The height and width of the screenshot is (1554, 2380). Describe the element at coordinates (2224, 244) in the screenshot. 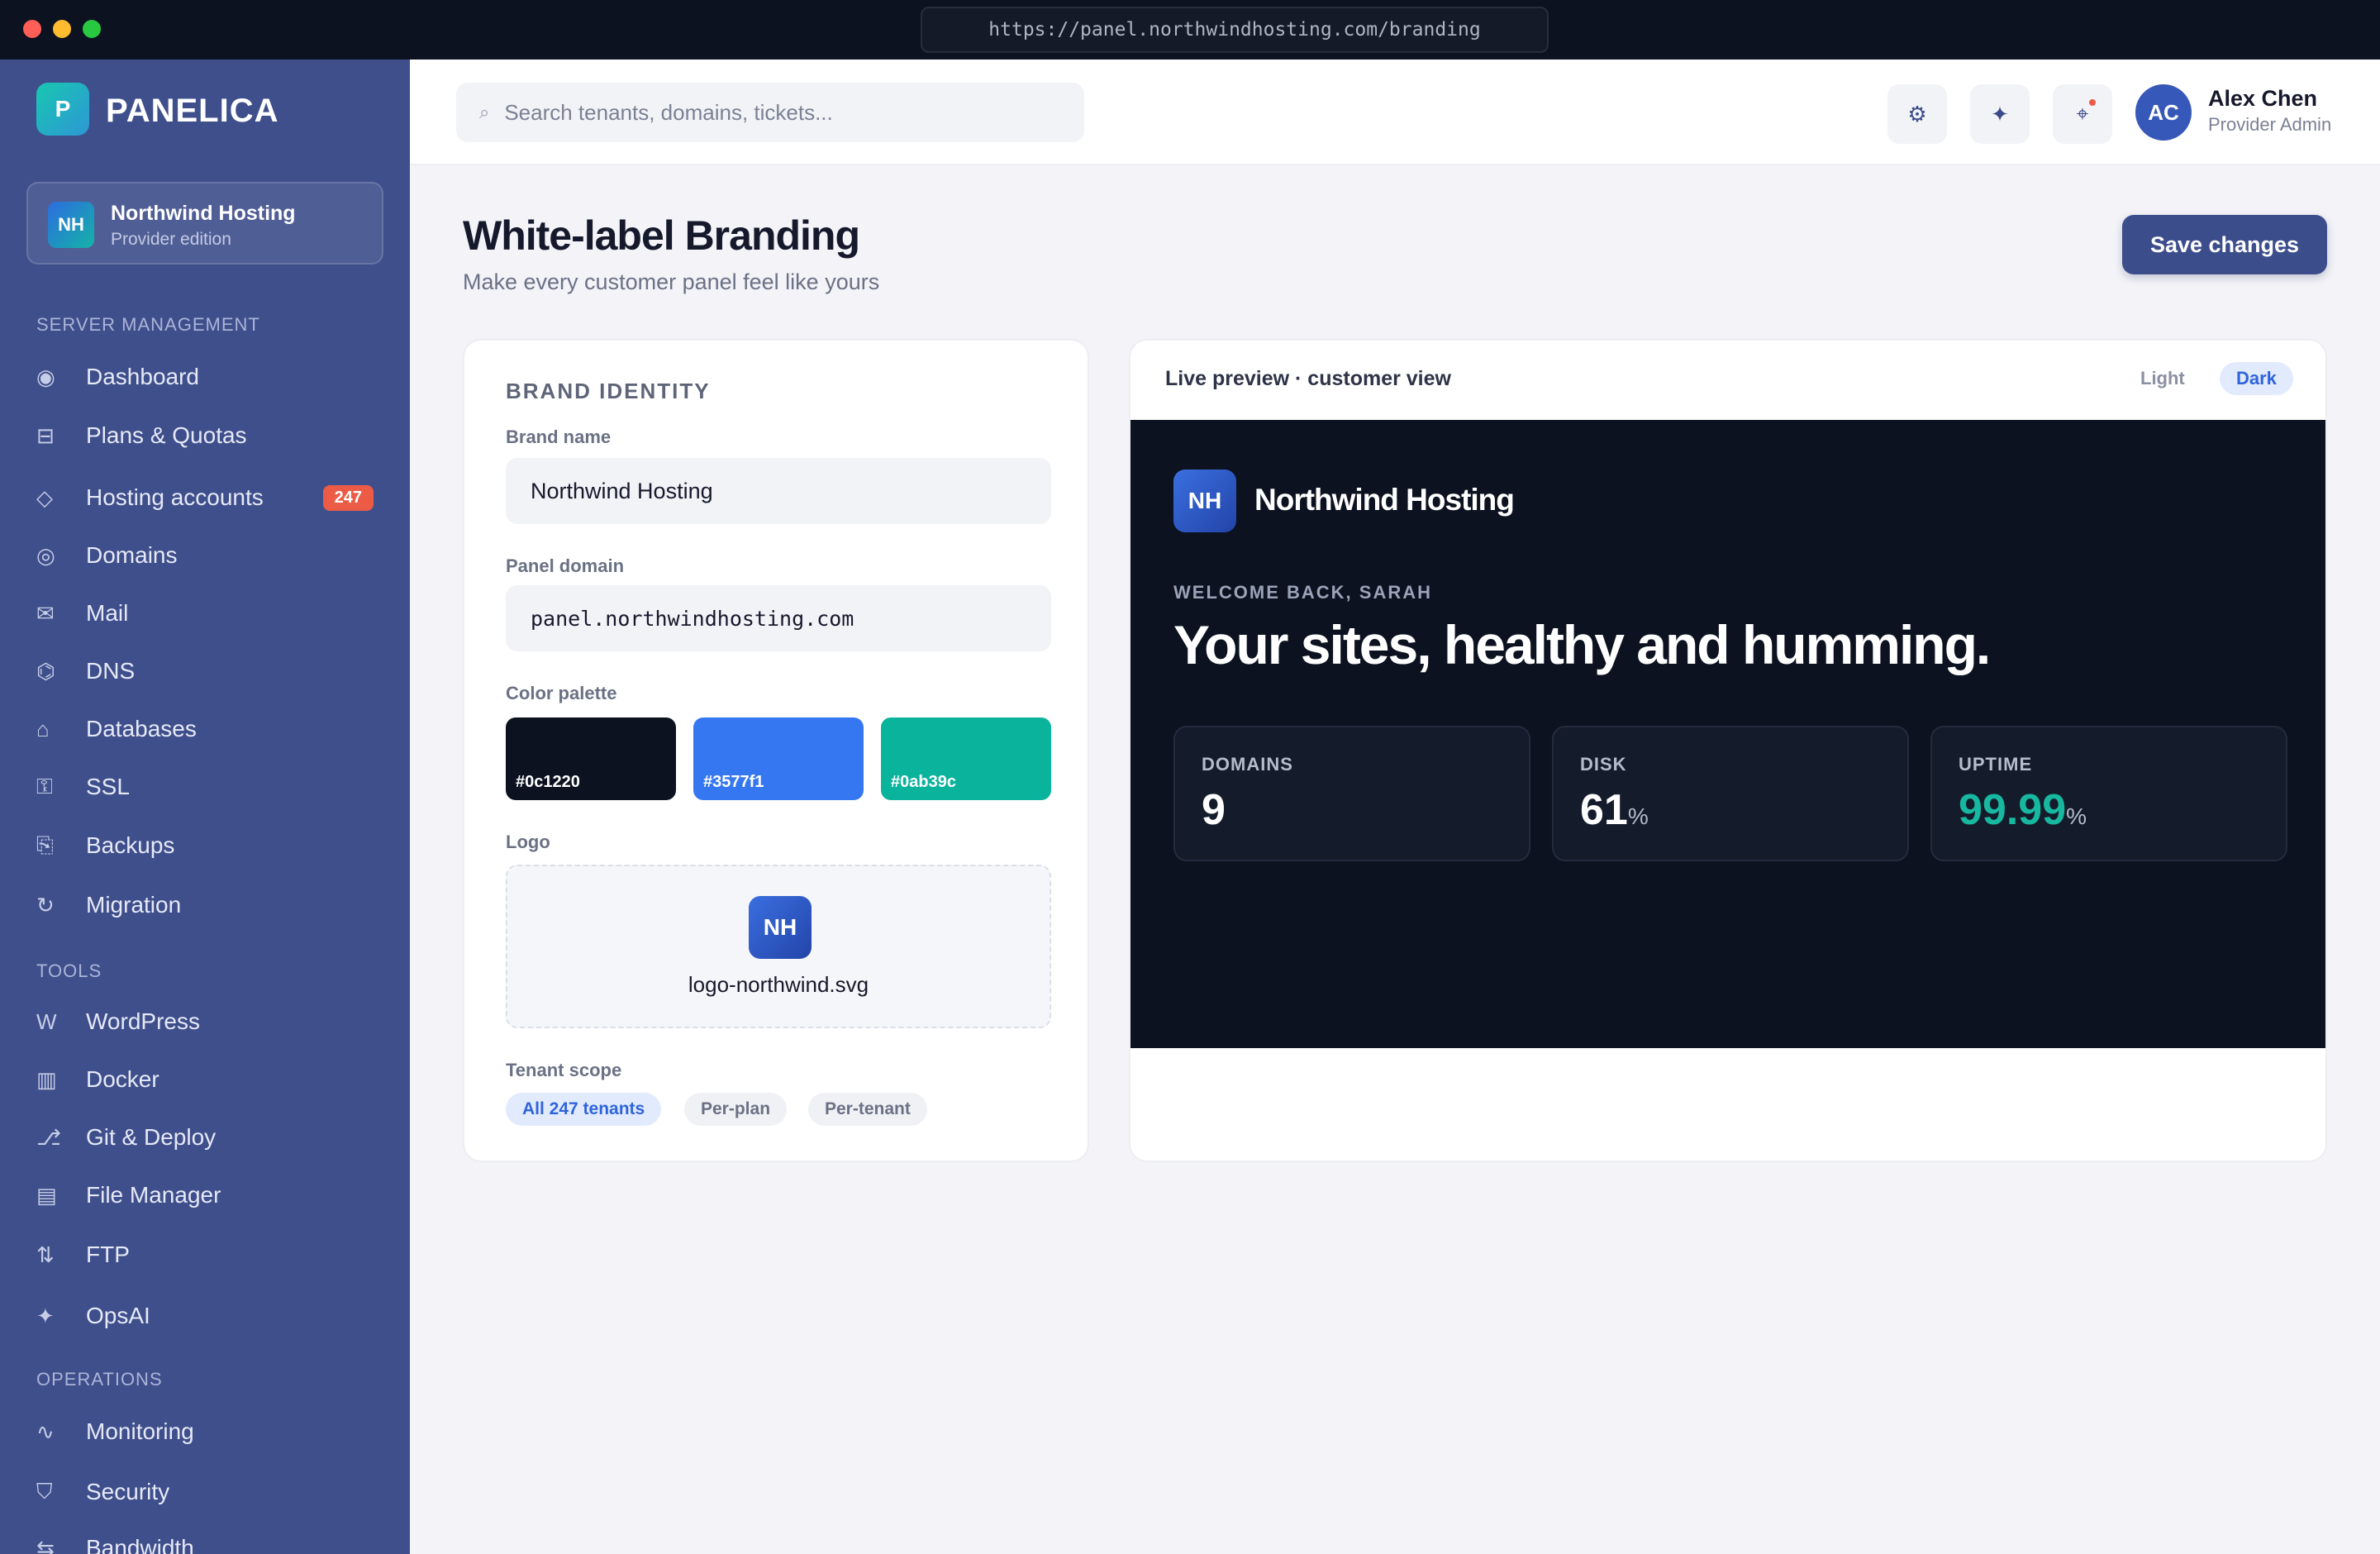

I see `save-changes-button: Save changes` at that location.